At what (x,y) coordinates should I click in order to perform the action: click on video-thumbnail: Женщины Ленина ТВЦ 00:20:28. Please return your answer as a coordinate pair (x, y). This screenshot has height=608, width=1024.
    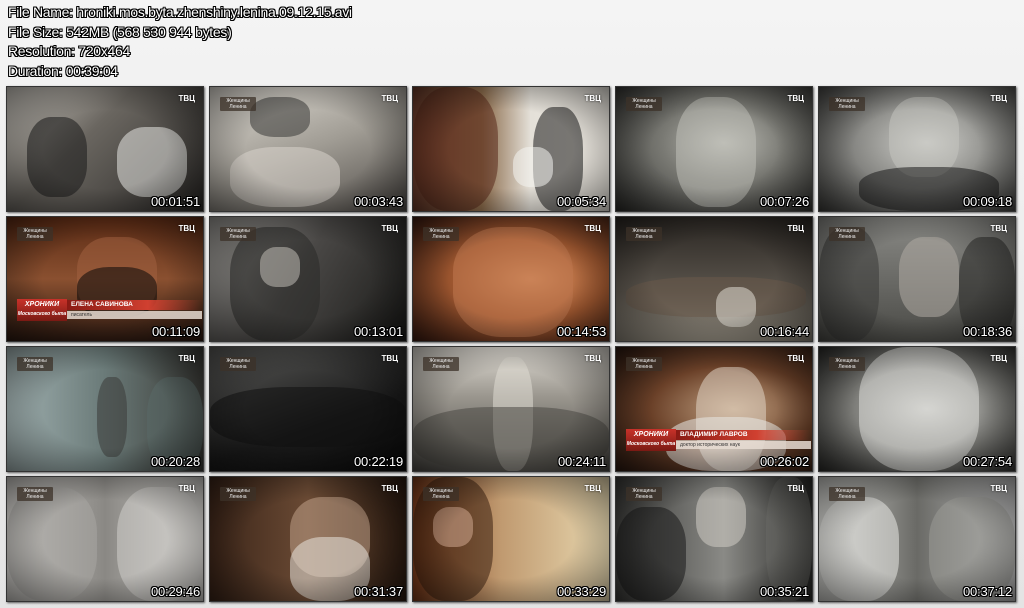
    Looking at the image, I should click on (105, 409).